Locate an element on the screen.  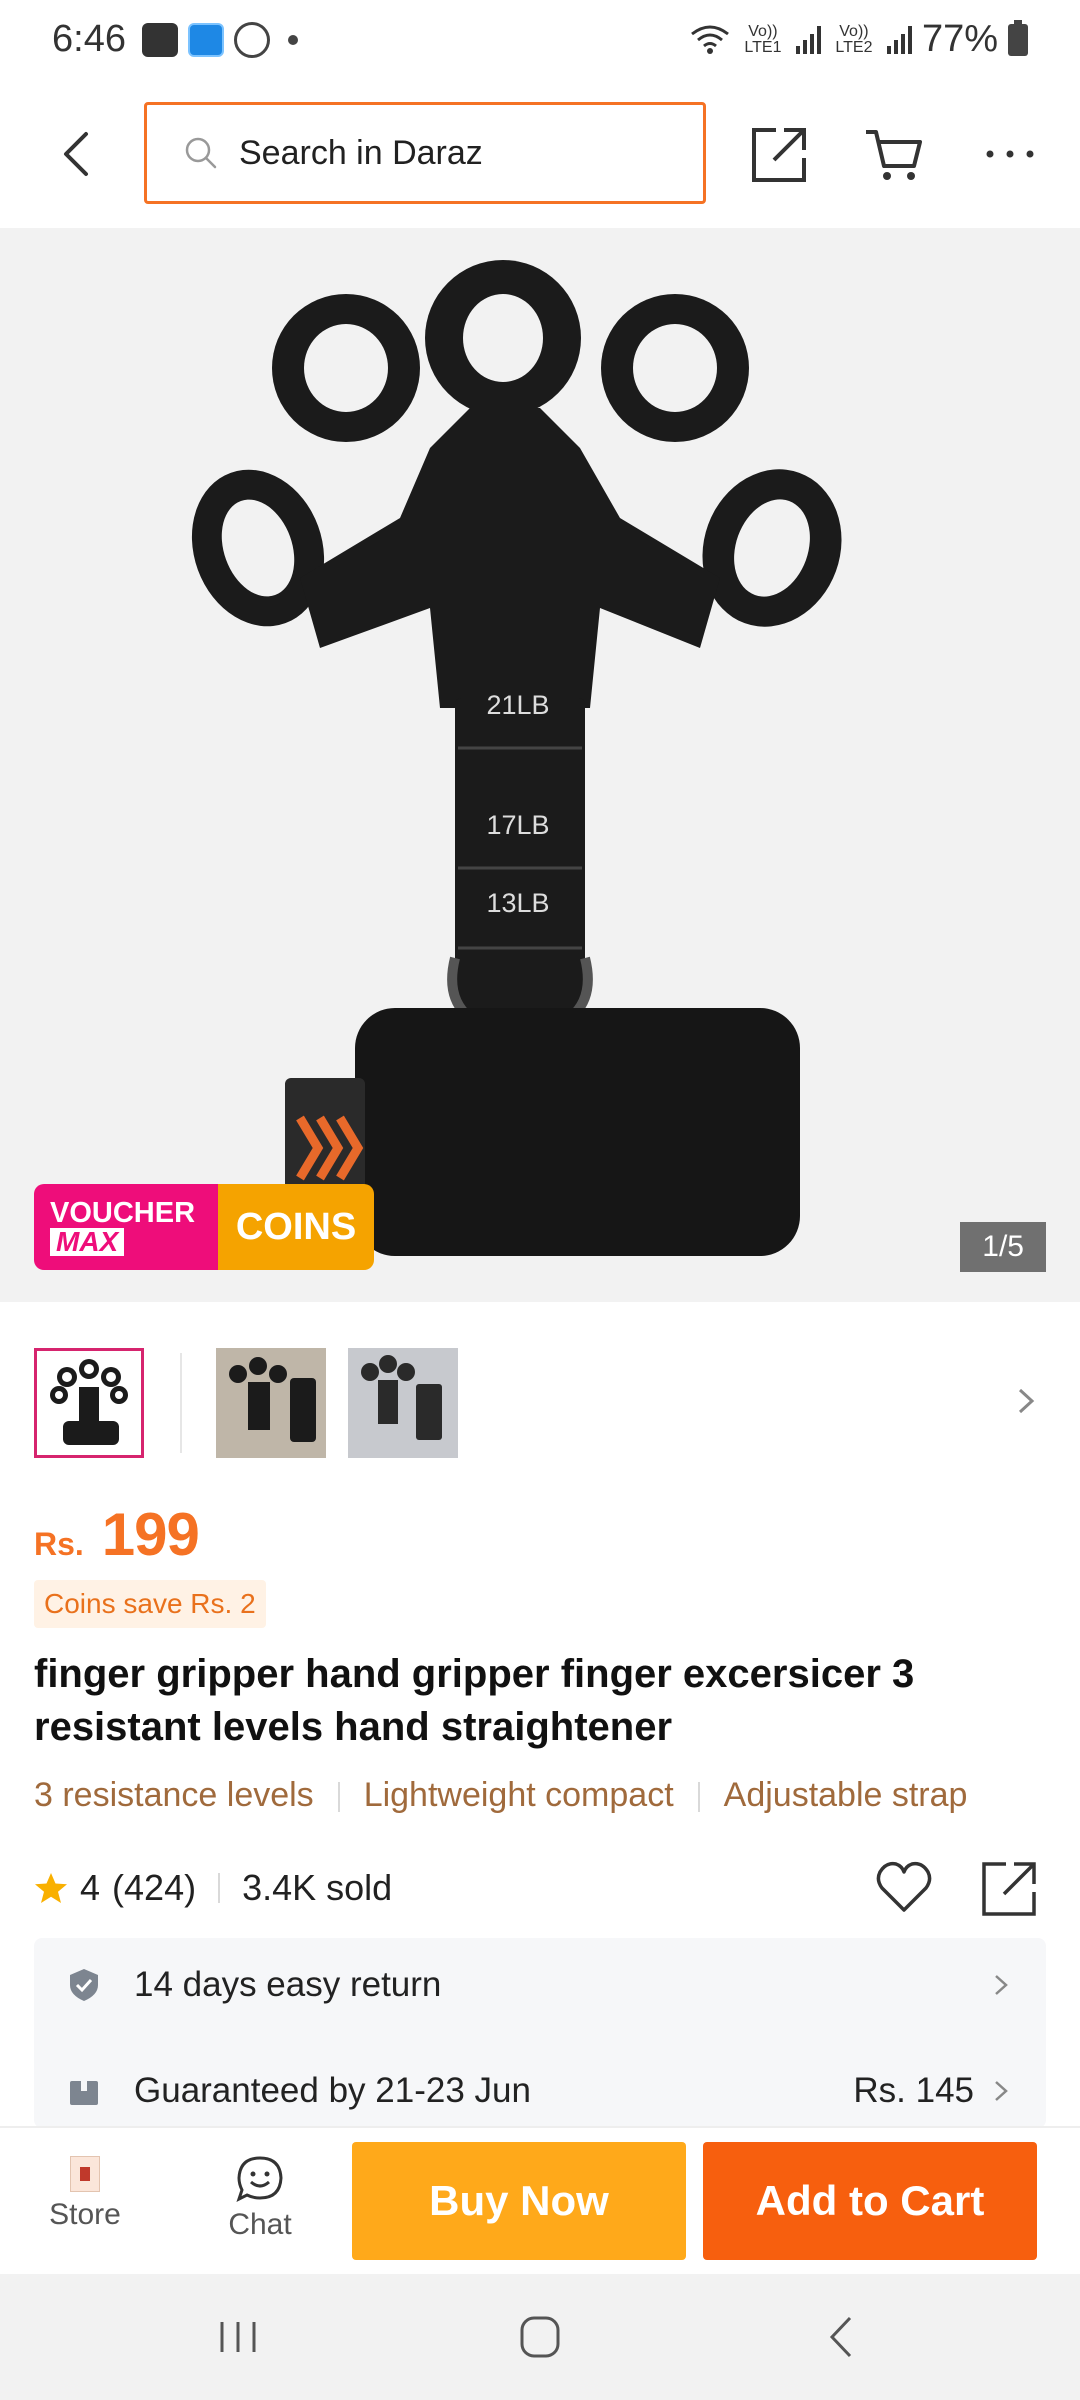
delivery-row: Guaranteed by 21-23 Jun Rs. 145 is located at coordinates (540, 2091).